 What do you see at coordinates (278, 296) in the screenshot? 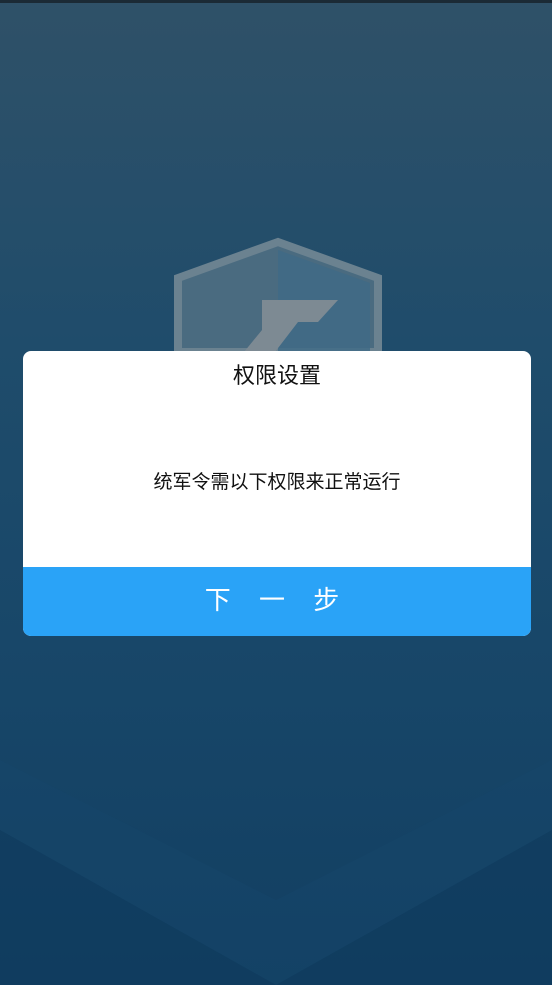
I see `shield-logo-icon` at bounding box center [278, 296].